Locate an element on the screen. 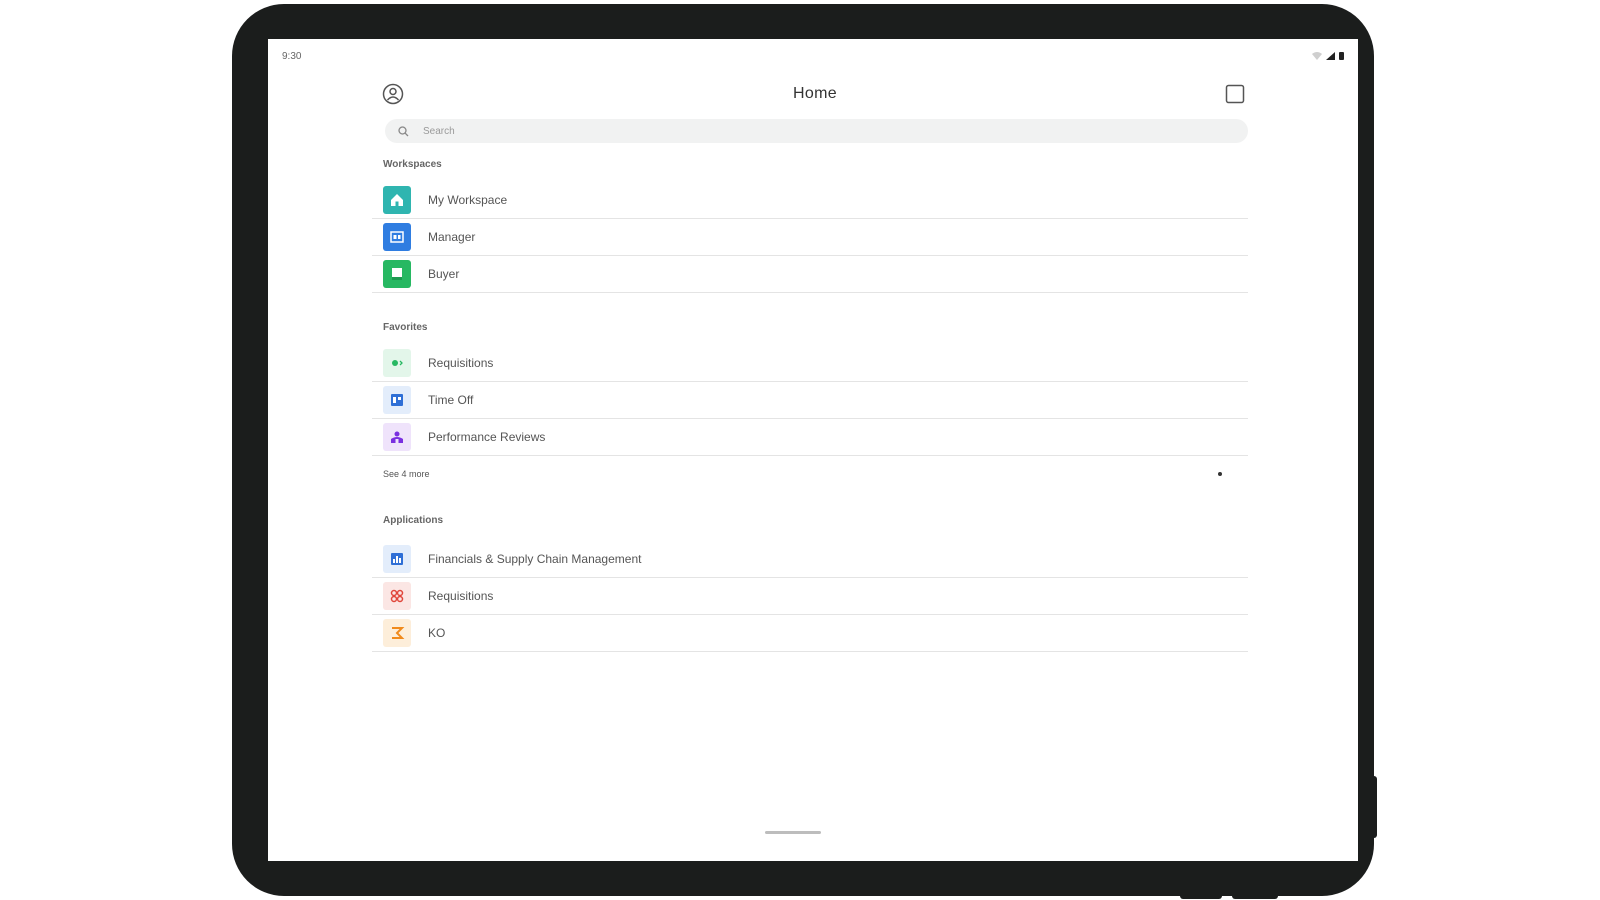 Image resolution: width=1600 pixels, height=900 pixels. app-header: Home is located at coordinates (815, 95).